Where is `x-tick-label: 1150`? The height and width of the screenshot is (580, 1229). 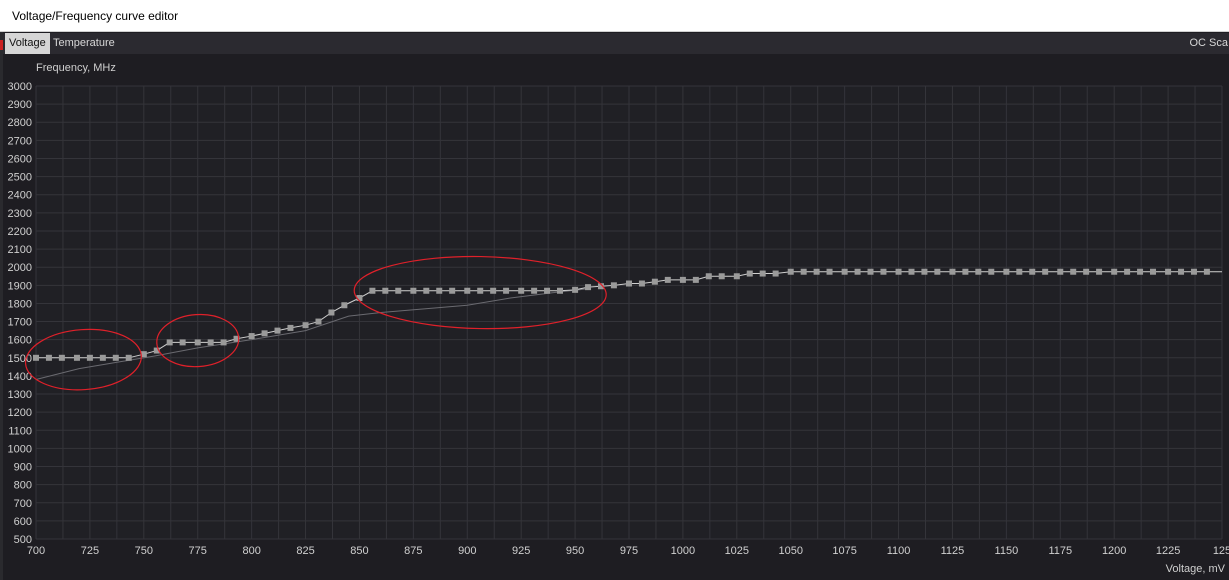 x-tick-label: 1150 is located at coordinates (1007, 551).